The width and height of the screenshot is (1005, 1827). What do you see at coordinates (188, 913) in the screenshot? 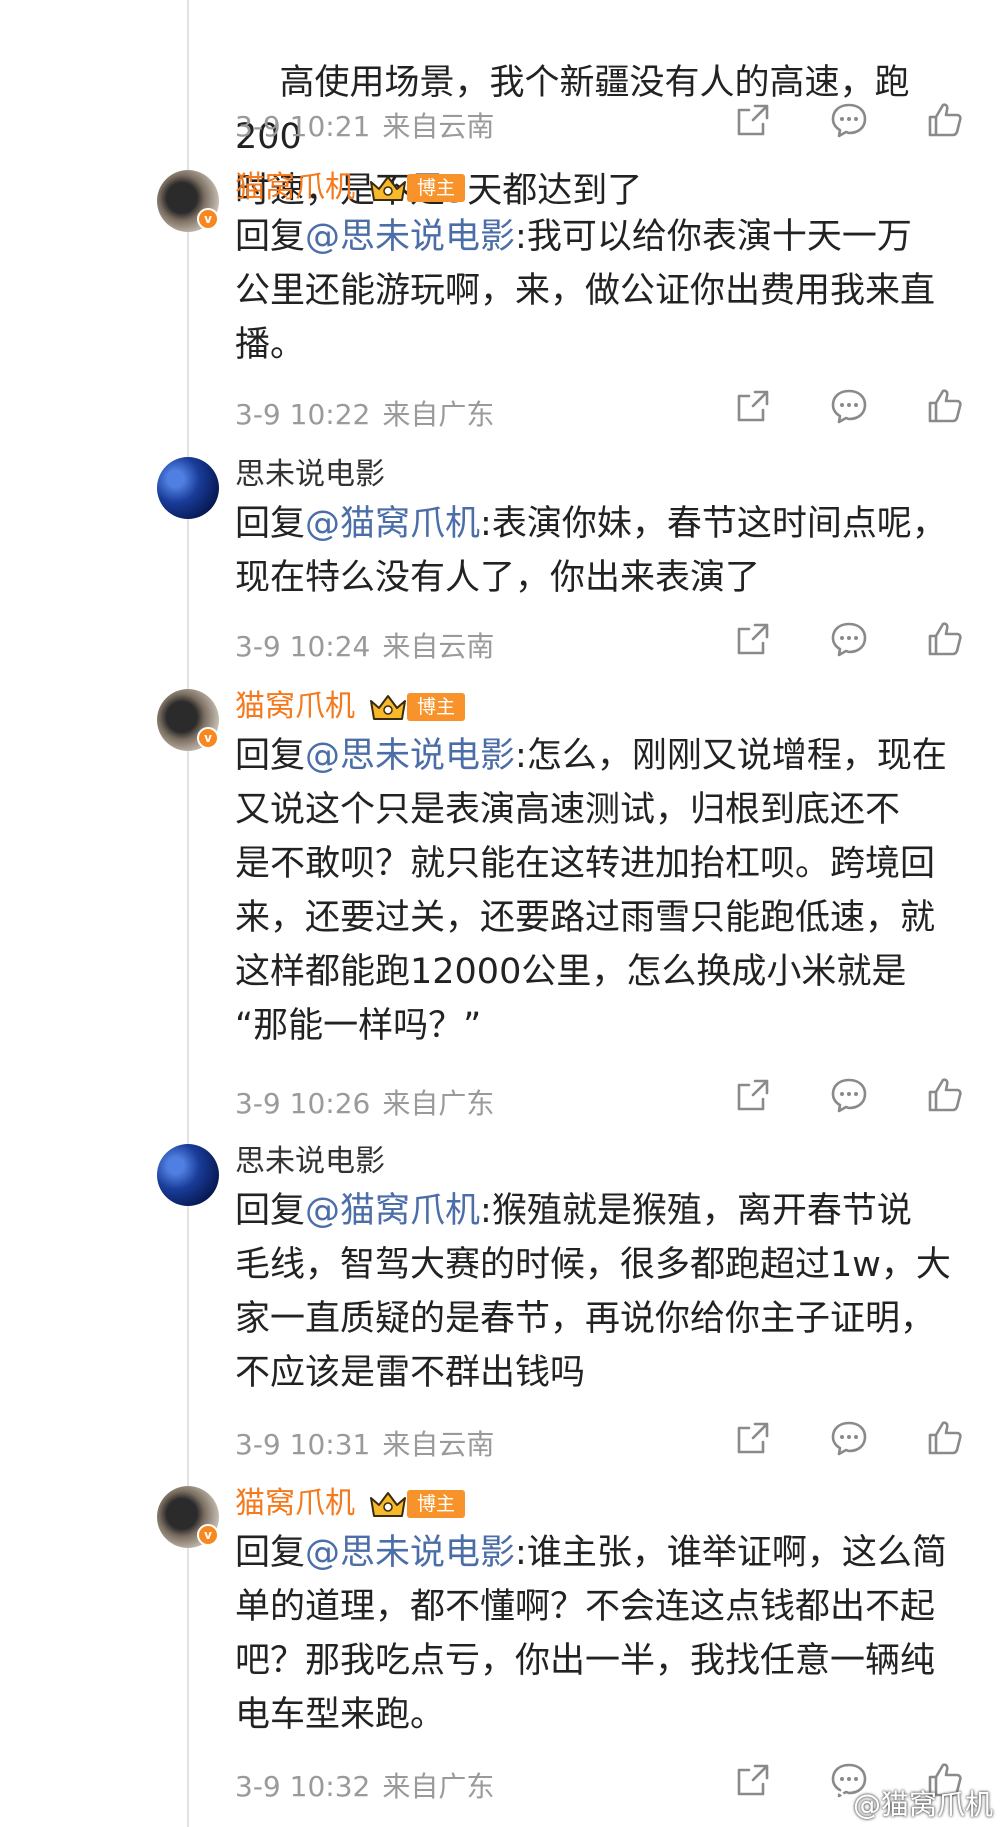
I see `thread-line` at bounding box center [188, 913].